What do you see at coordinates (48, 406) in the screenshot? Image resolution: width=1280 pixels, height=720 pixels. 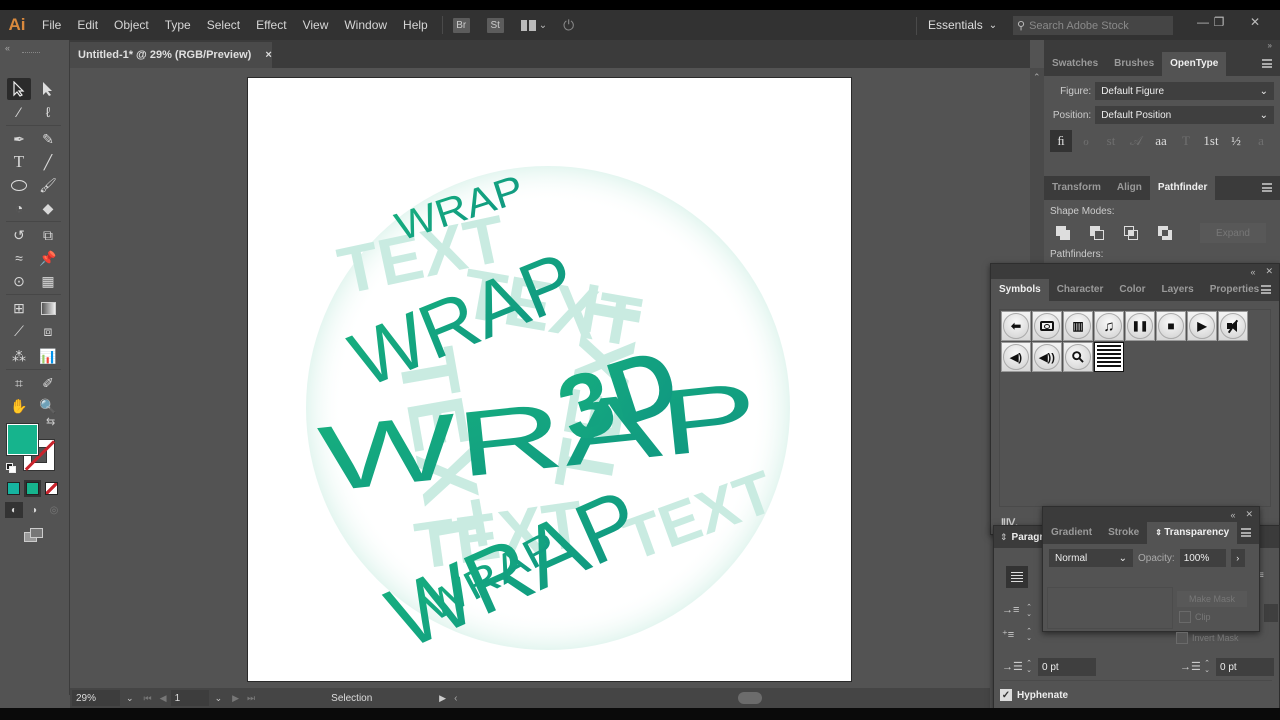 I see `zoom-tool: 🔍` at bounding box center [48, 406].